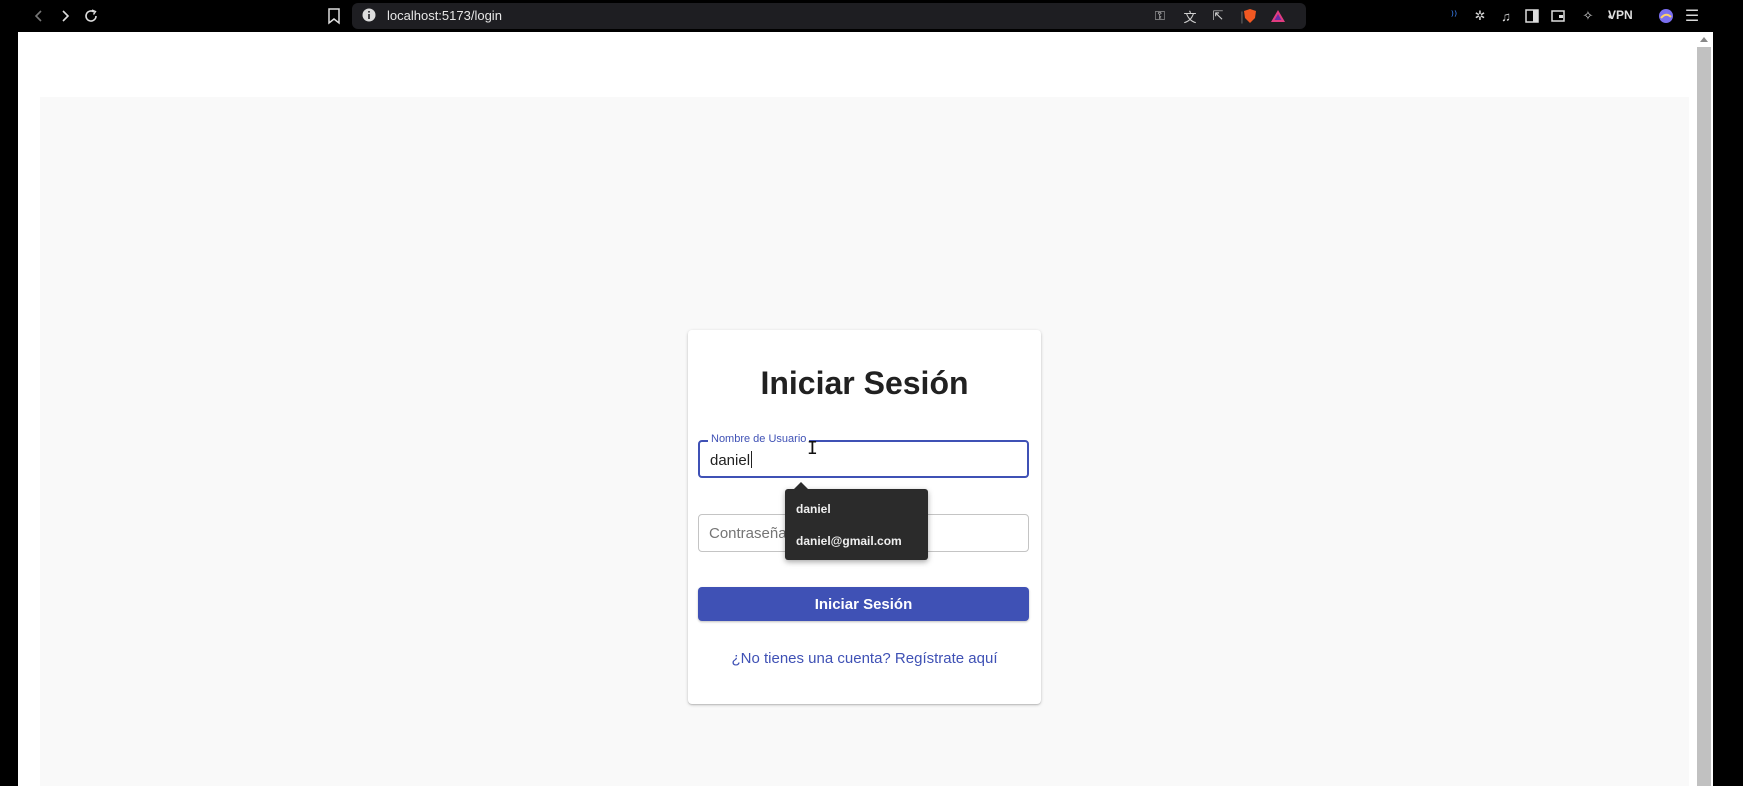 The height and width of the screenshot is (786, 1743). I want to click on reload-icon, so click(91, 15).